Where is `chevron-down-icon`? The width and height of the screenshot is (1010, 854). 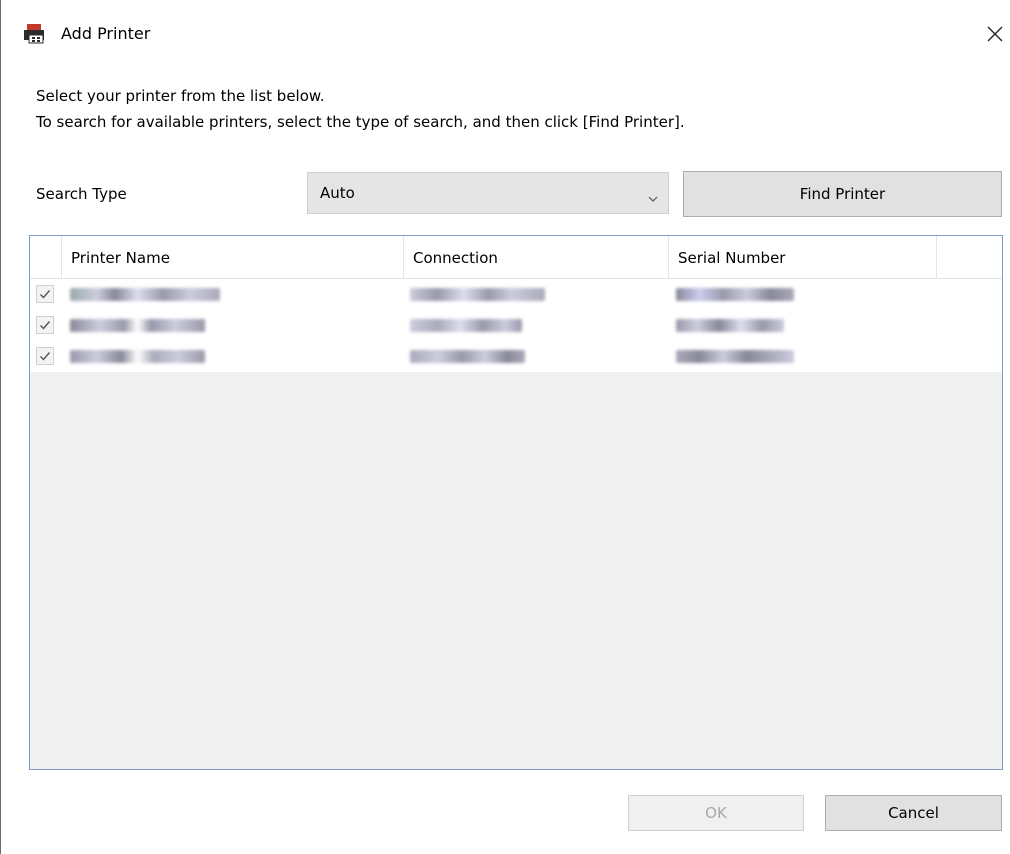
chevron-down-icon is located at coordinates (653, 195).